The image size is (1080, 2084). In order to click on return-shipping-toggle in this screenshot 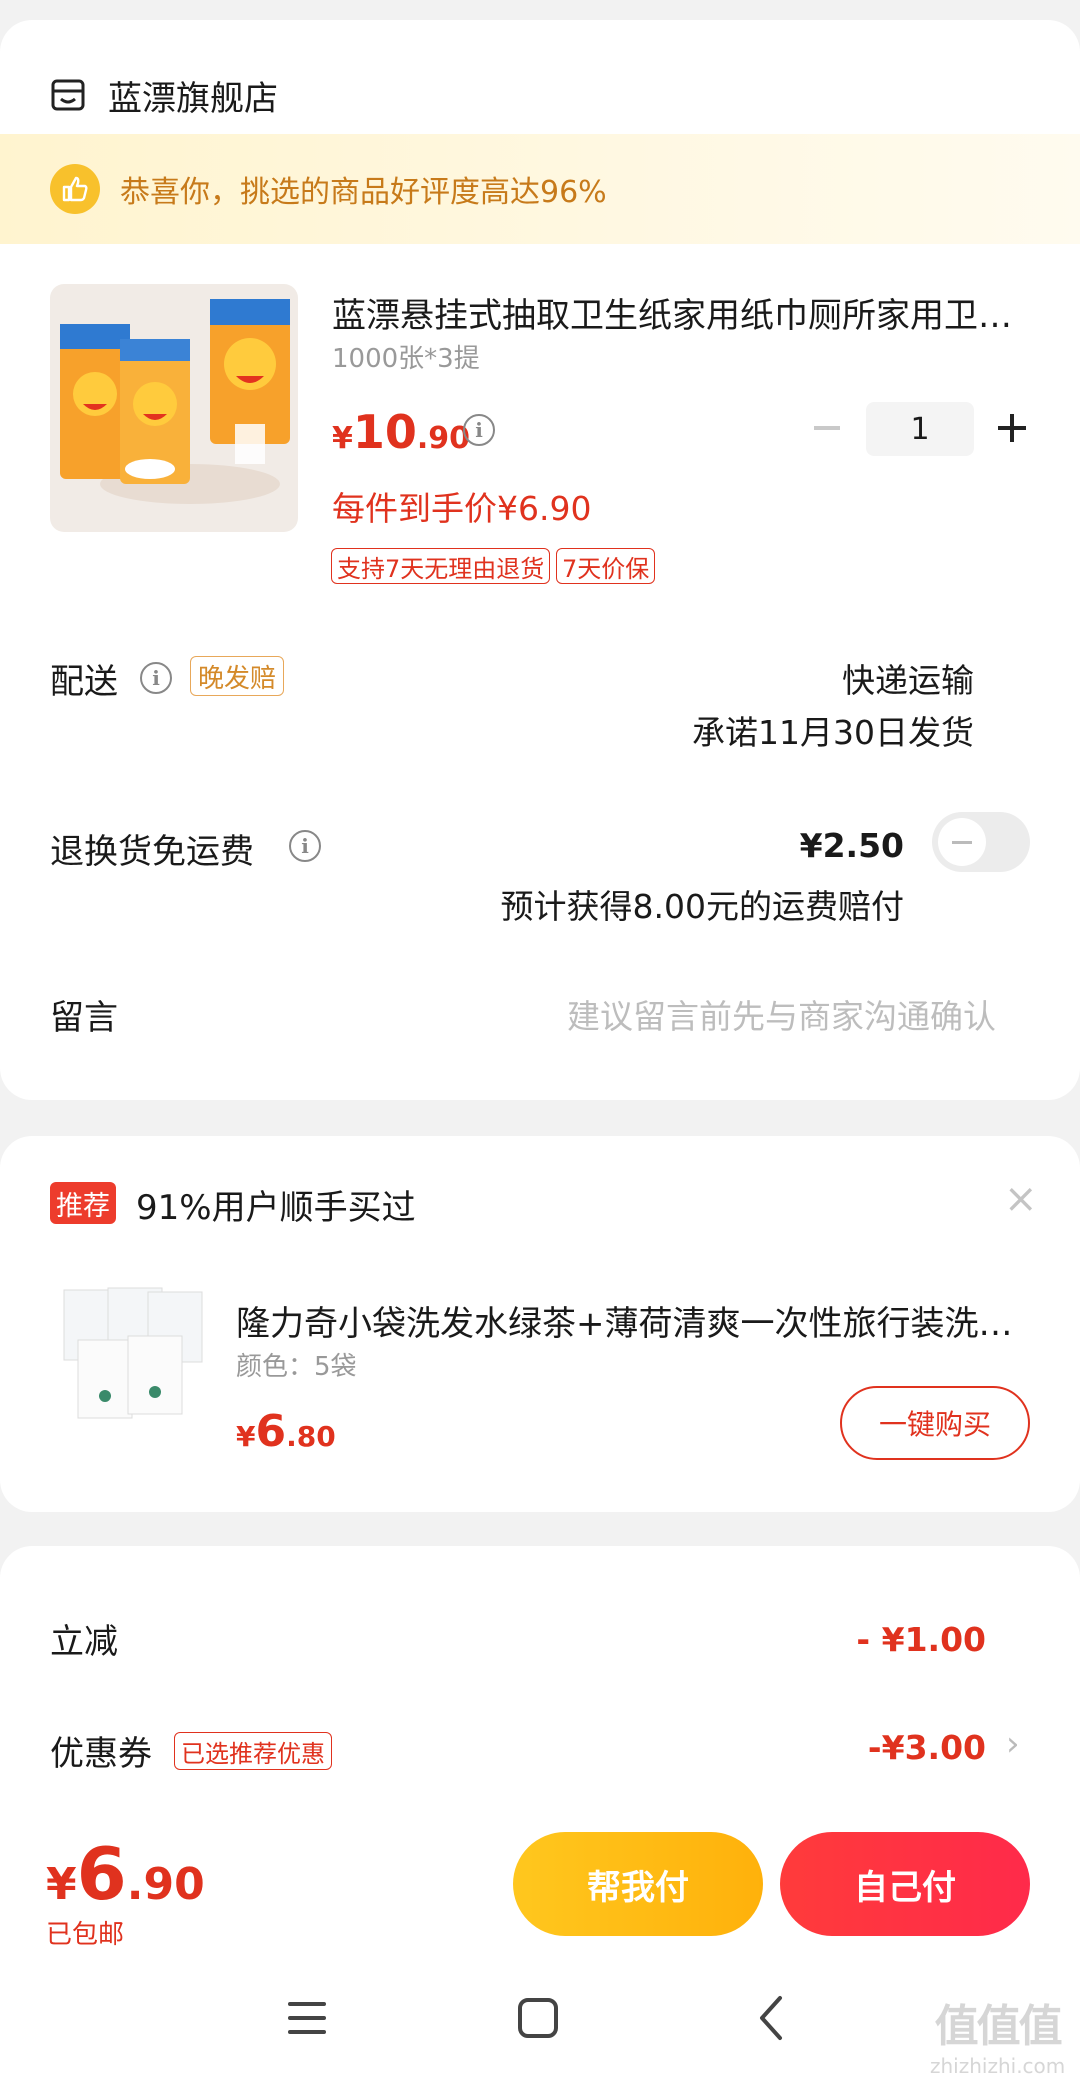, I will do `click(981, 842)`.